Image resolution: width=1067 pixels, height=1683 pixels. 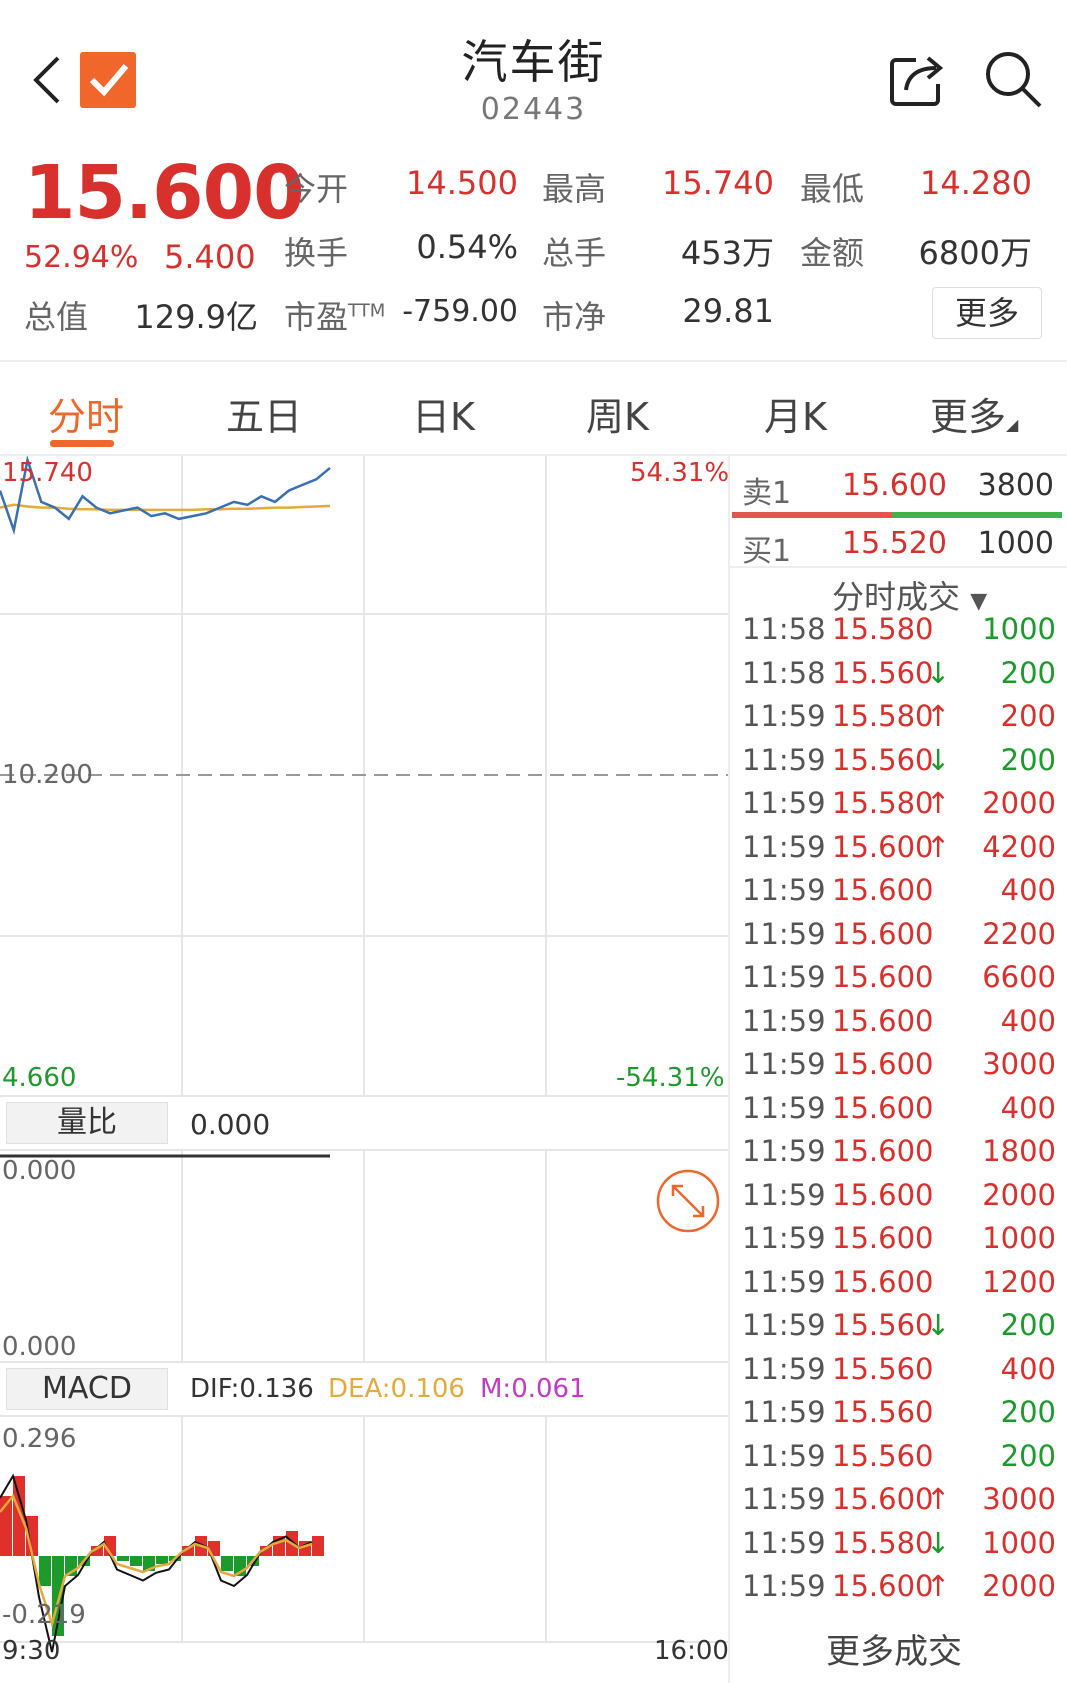 I want to click on search-icon, so click(x=1013, y=79).